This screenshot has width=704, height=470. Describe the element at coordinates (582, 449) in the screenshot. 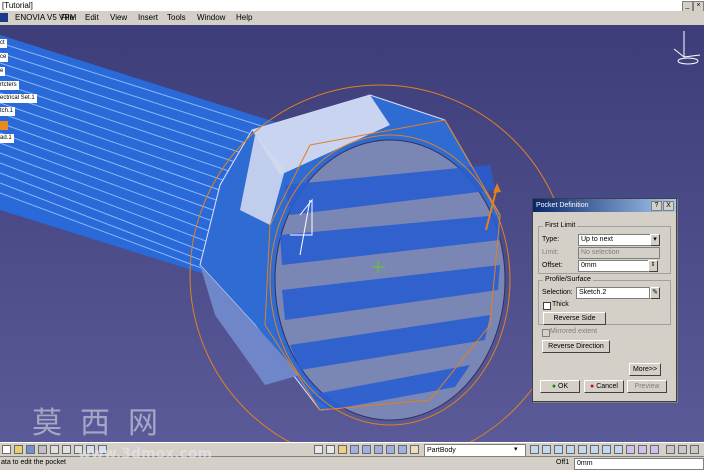

I see `zoom-in-icon` at that location.